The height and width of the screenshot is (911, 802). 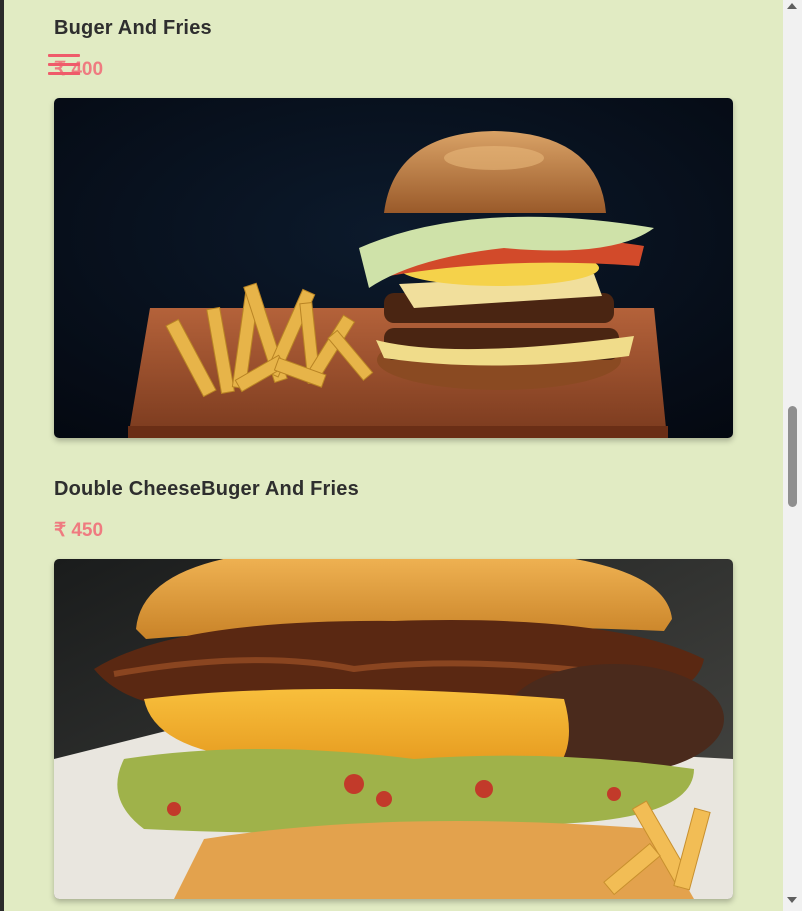 What do you see at coordinates (792, 900) in the screenshot?
I see `scroll-down-arrow-icon` at bounding box center [792, 900].